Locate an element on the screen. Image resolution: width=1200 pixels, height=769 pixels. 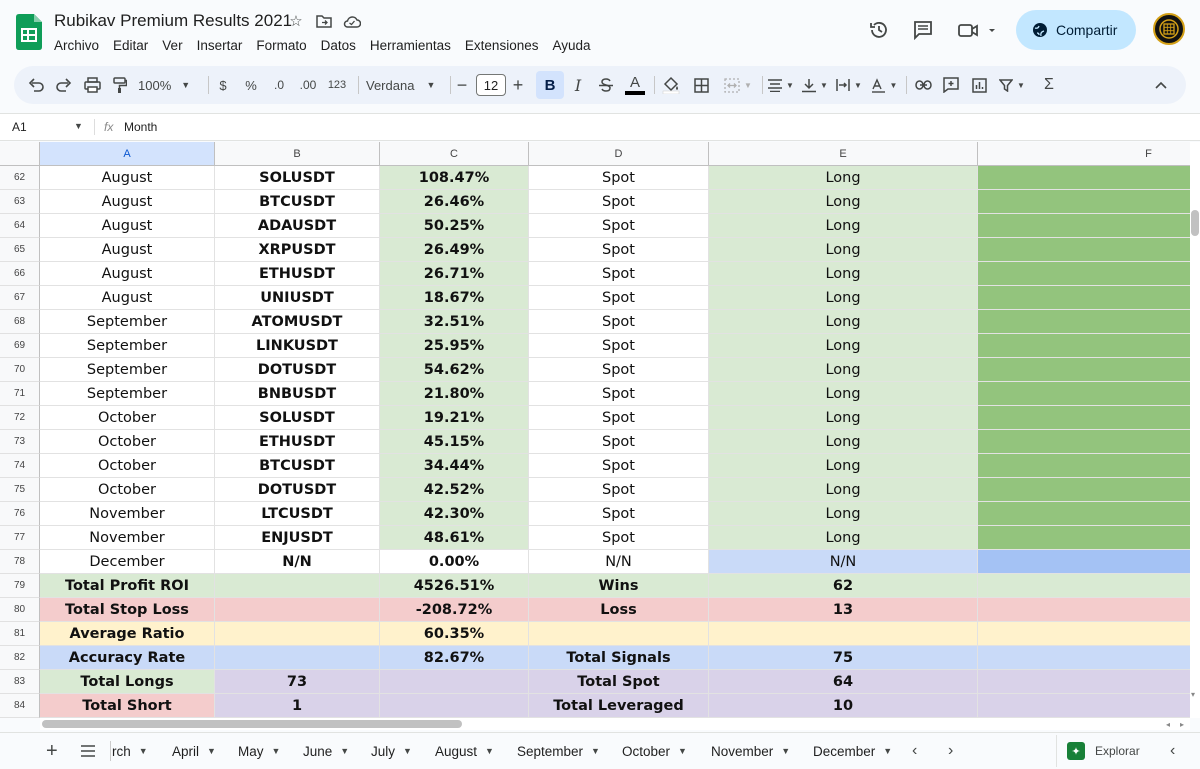
row-header: 65 is located at coordinates (20, 250).